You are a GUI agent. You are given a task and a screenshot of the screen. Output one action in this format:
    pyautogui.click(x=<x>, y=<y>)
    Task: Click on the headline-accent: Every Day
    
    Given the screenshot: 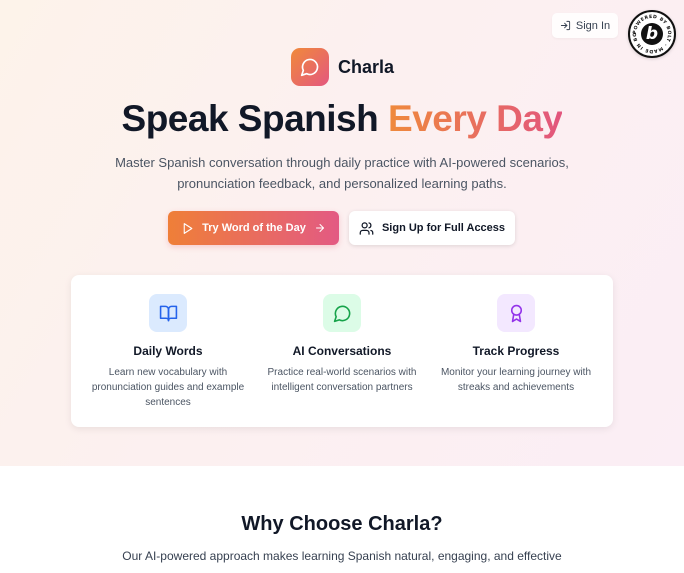 What is the action you would take?
    pyautogui.click(x=475, y=118)
    